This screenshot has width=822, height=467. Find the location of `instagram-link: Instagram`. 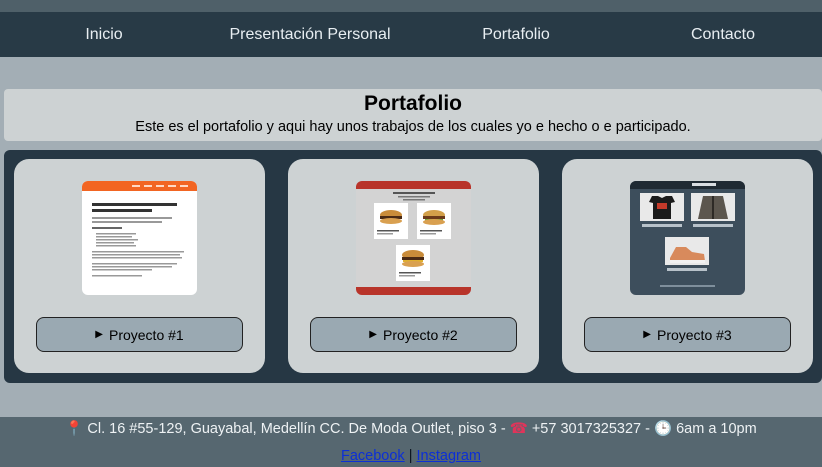

instagram-link: Instagram is located at coordinates (449, 456).